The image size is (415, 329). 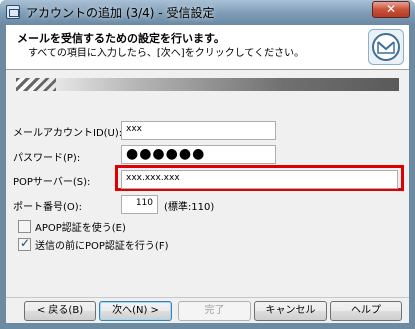 I want to click on title-bar: アカウントの追加 (3/4) - 受信設定 ✕, so click(x=207, y=12).